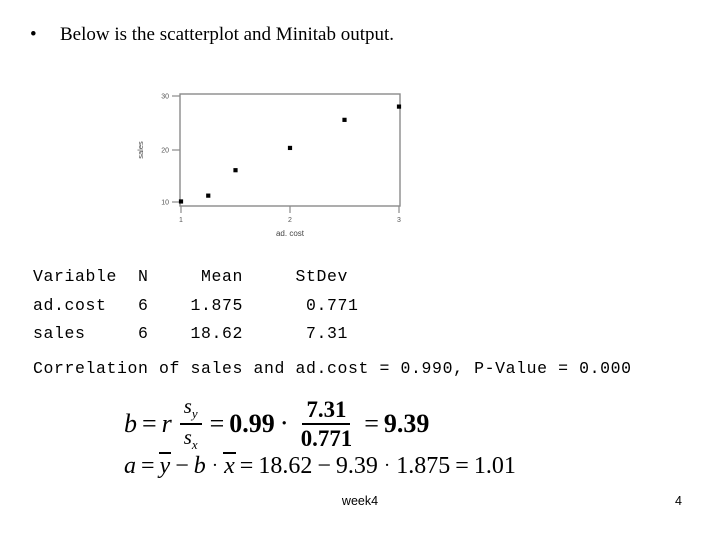  Describe the element at coordinates (285, 465) in the screenshot. I see `eq-a-ymean: 18.62` at that location.